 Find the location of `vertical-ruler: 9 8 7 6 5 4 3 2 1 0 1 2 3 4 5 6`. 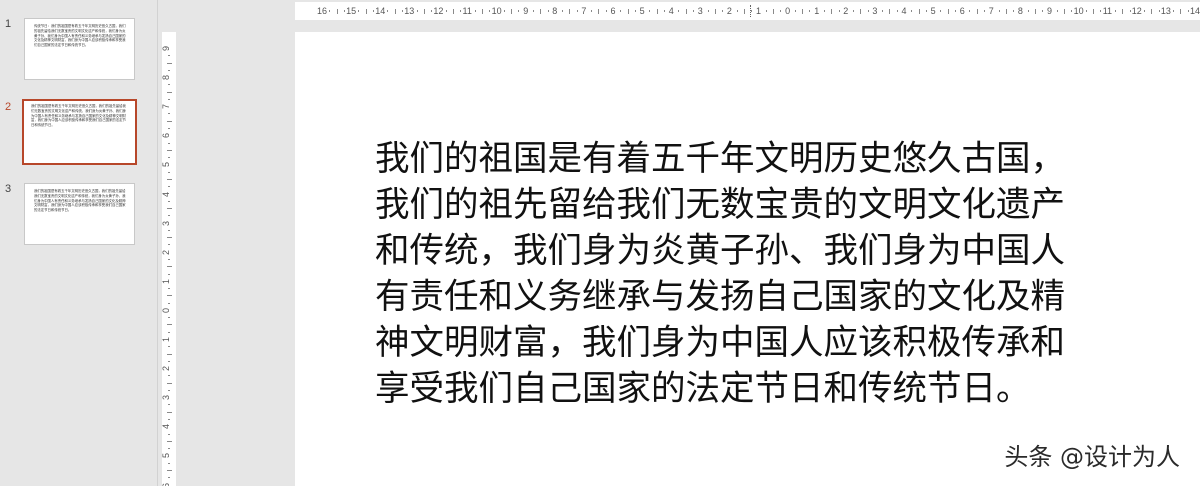

vertical-ruler: 9 8 7 6 5 4 3 2 1 0 1 2 3 4 5 6 is located at coordinates (169, 254).